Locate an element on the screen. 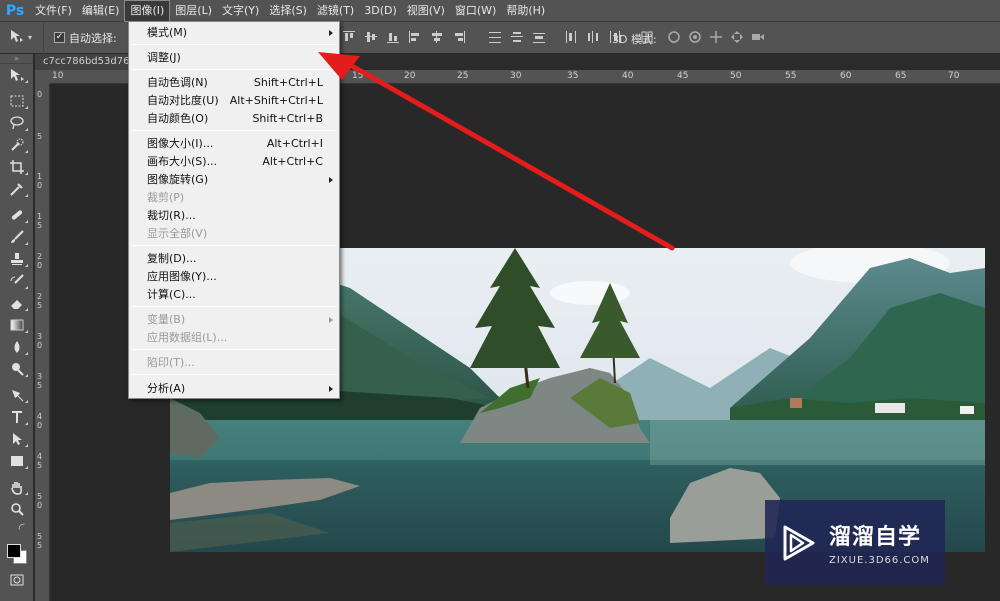 This screenshot has width=1000, height=601. align-hcenter-icon is located at coordinates (437, 37).